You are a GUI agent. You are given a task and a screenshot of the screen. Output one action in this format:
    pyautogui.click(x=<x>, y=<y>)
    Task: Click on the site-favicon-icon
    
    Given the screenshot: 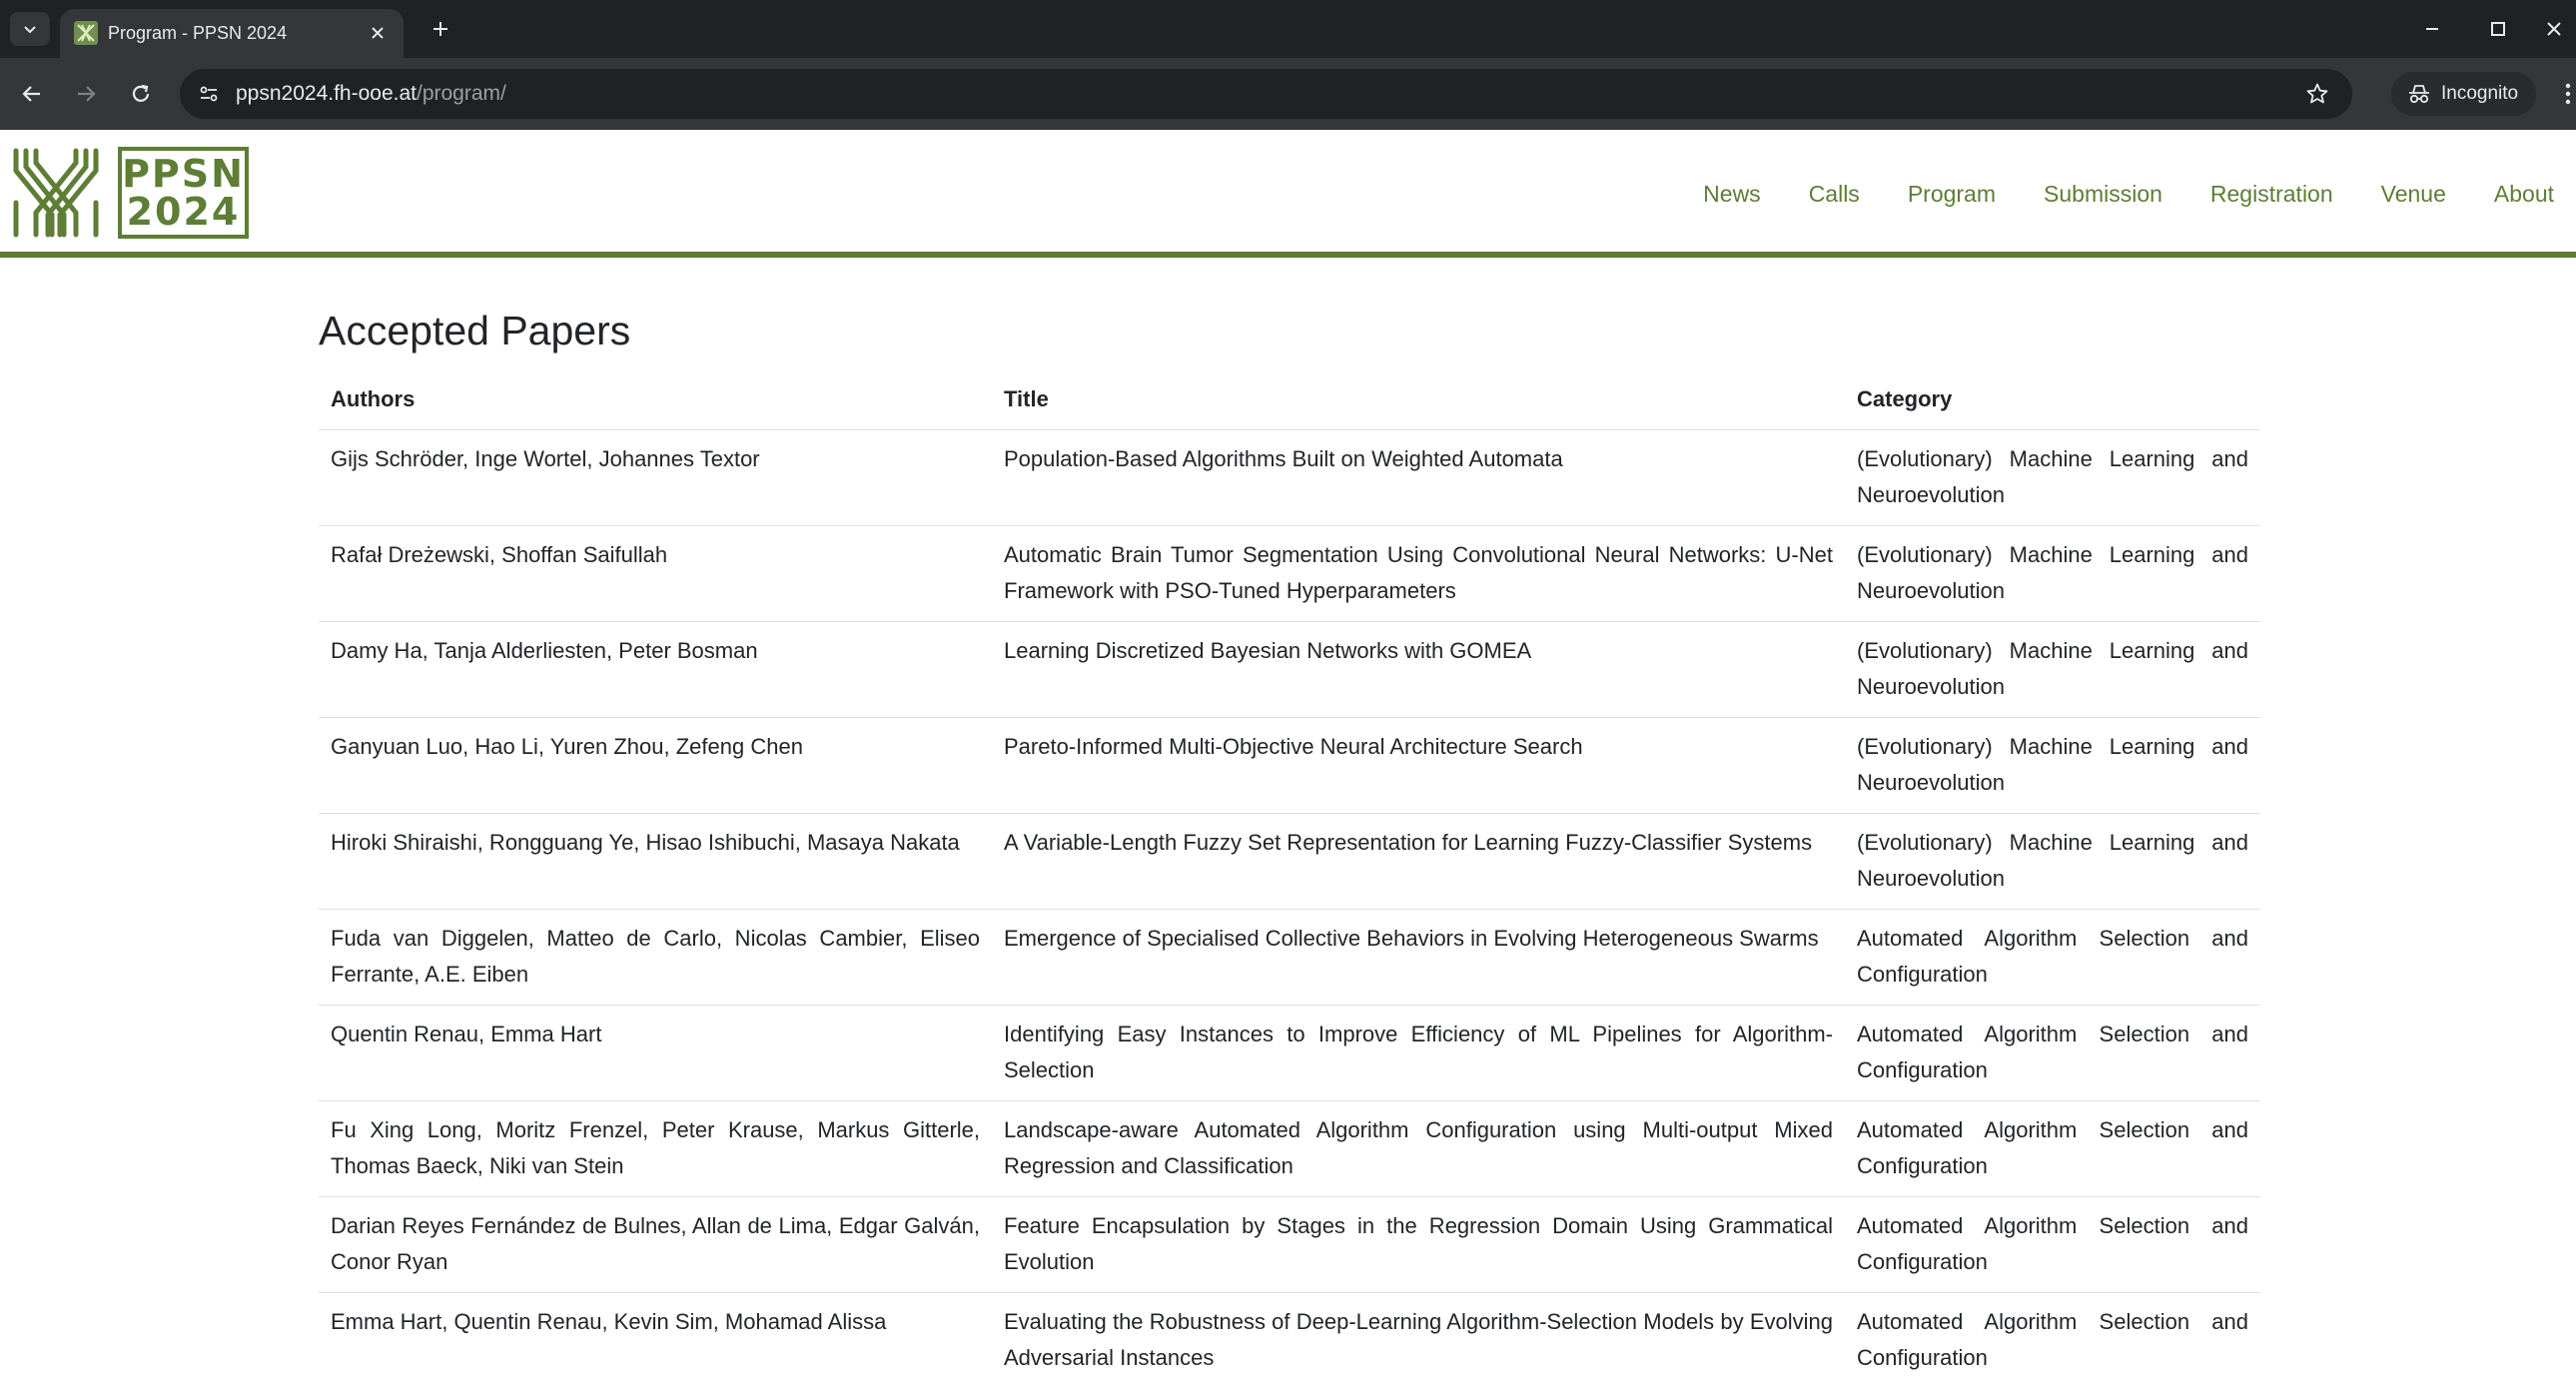 What is the action you would take?
    pyautogui.click(x=86, y=33)
    